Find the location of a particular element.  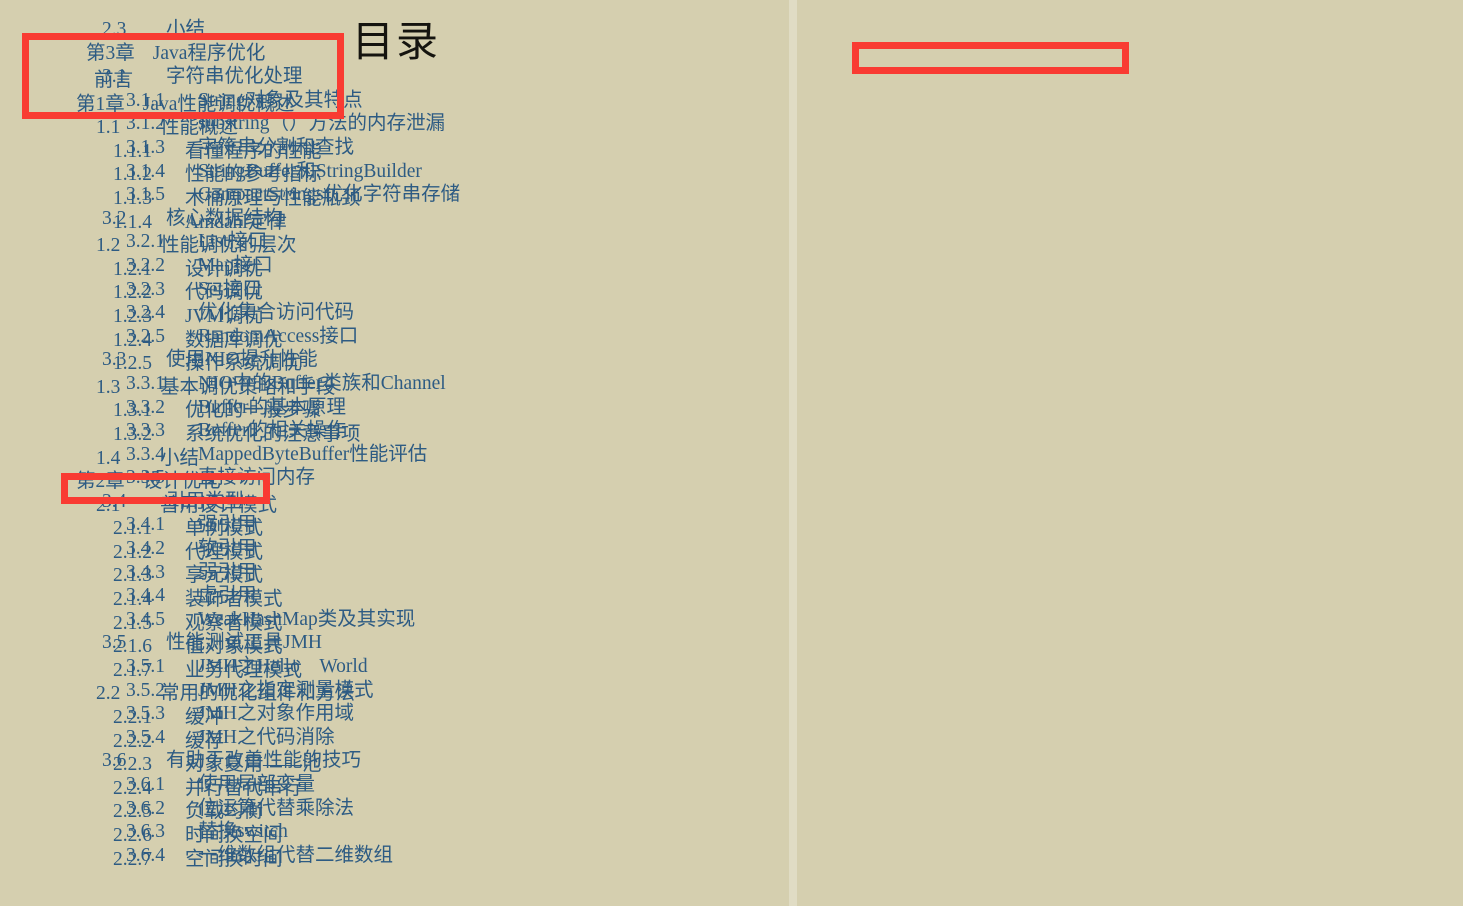

toc-entry-title: 字符串优化处理 is located at coordinates (234, 77).